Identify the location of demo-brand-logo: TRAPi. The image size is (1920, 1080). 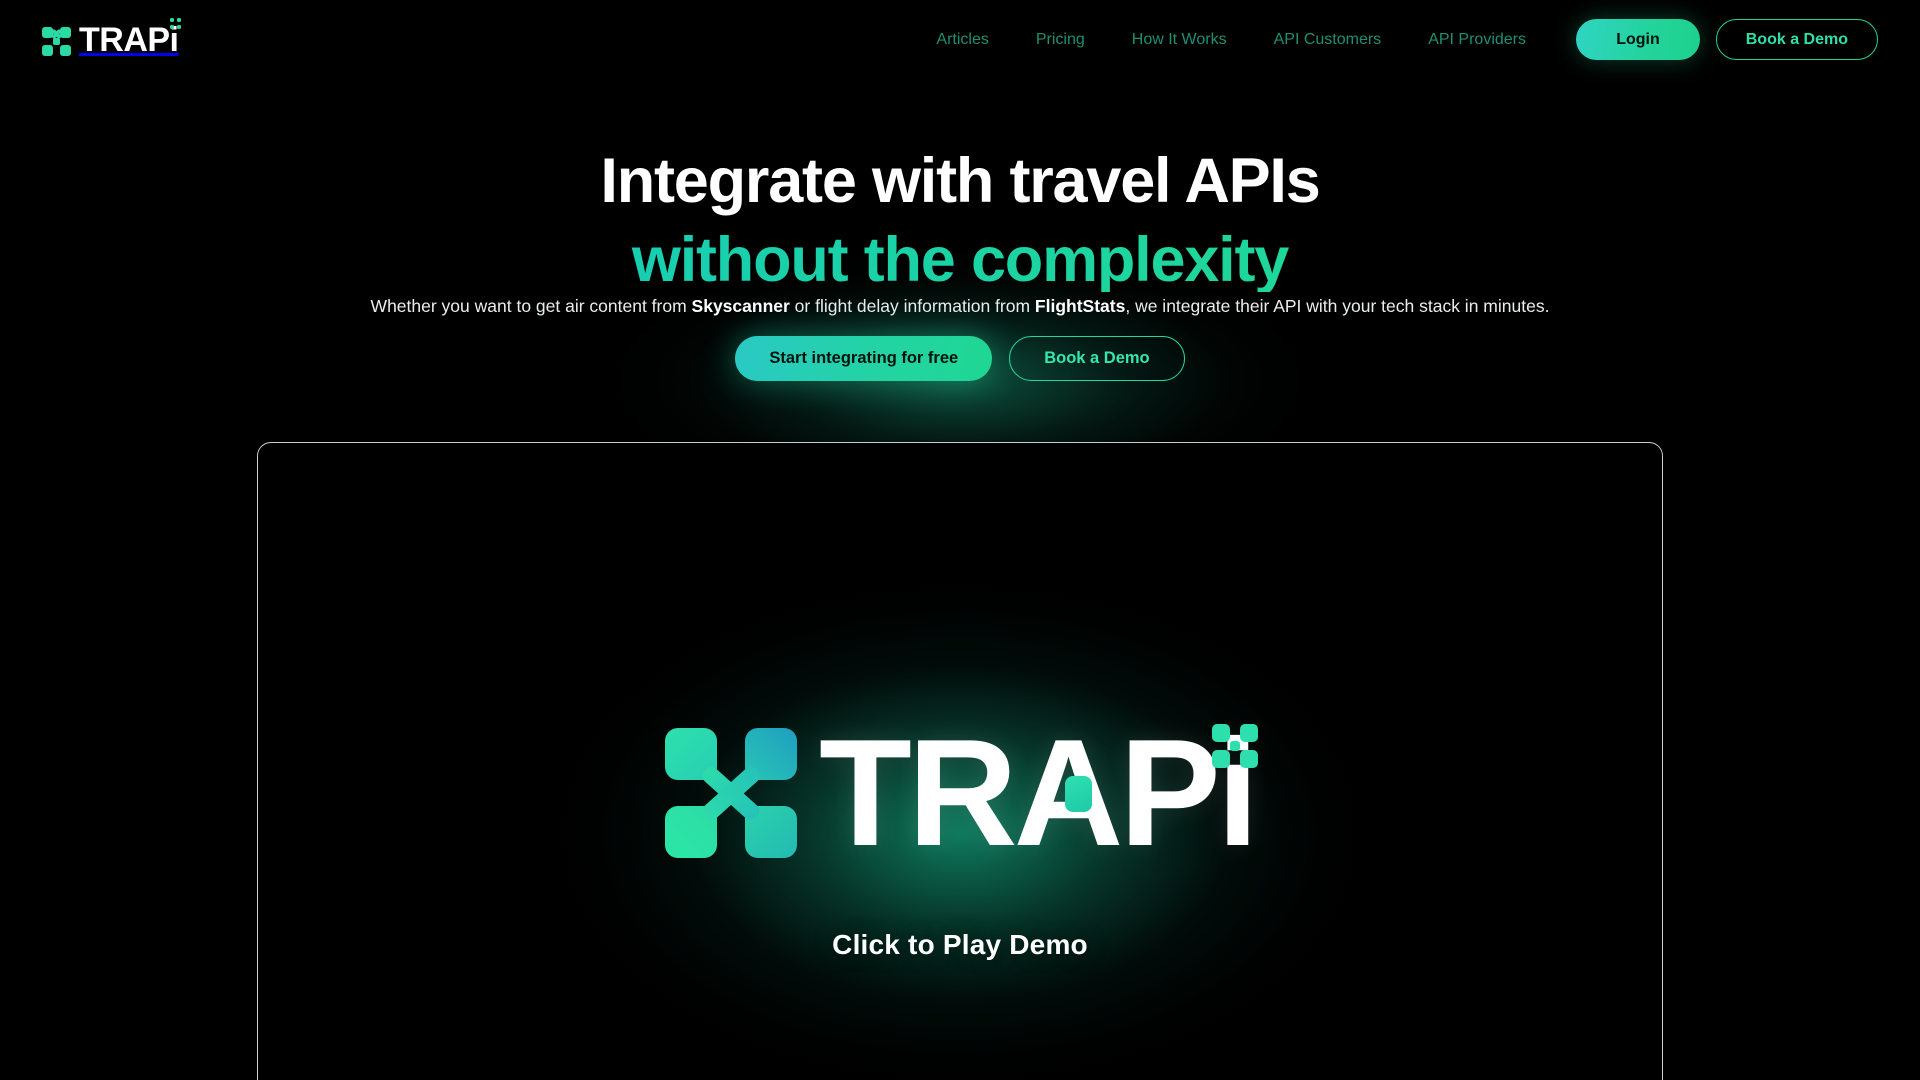
(962, 792).